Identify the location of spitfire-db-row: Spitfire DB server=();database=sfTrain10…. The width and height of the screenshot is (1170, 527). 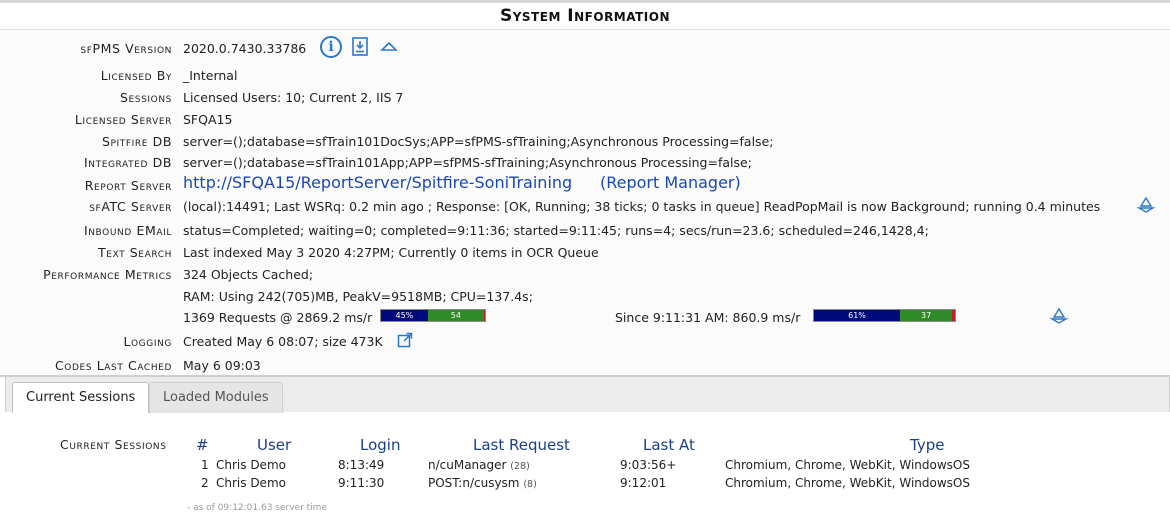
(585, 141).